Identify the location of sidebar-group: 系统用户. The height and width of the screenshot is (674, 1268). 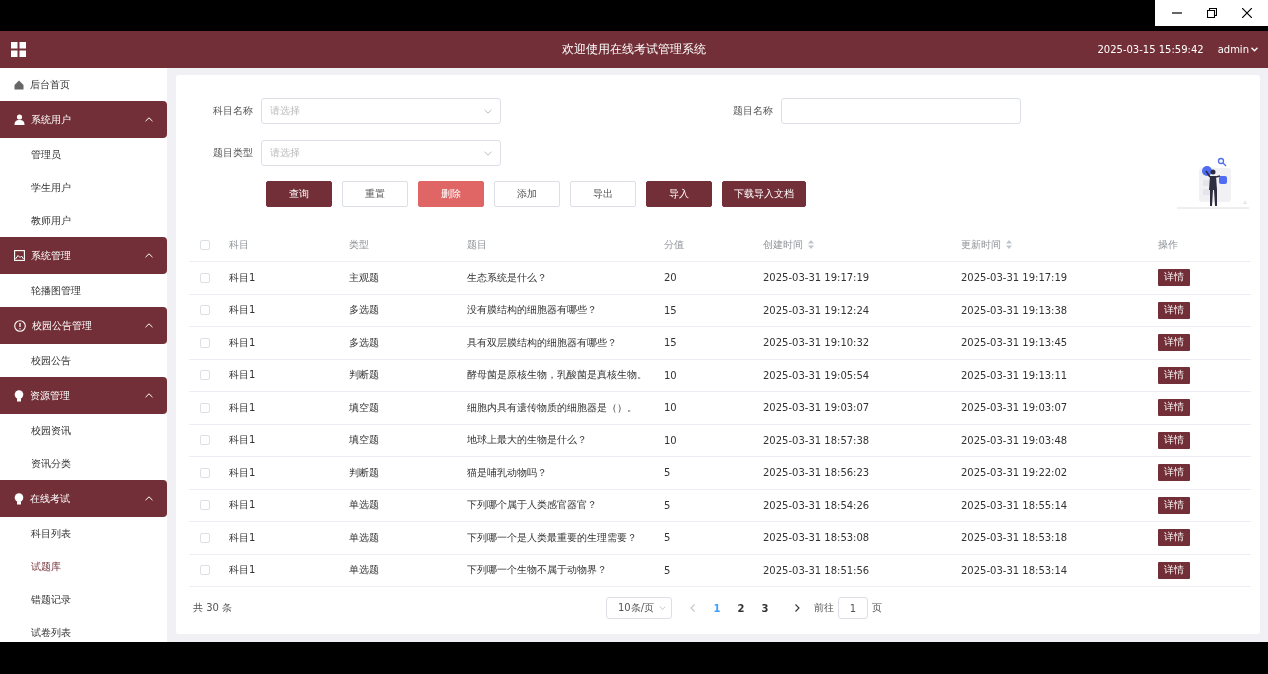
(83, 119).